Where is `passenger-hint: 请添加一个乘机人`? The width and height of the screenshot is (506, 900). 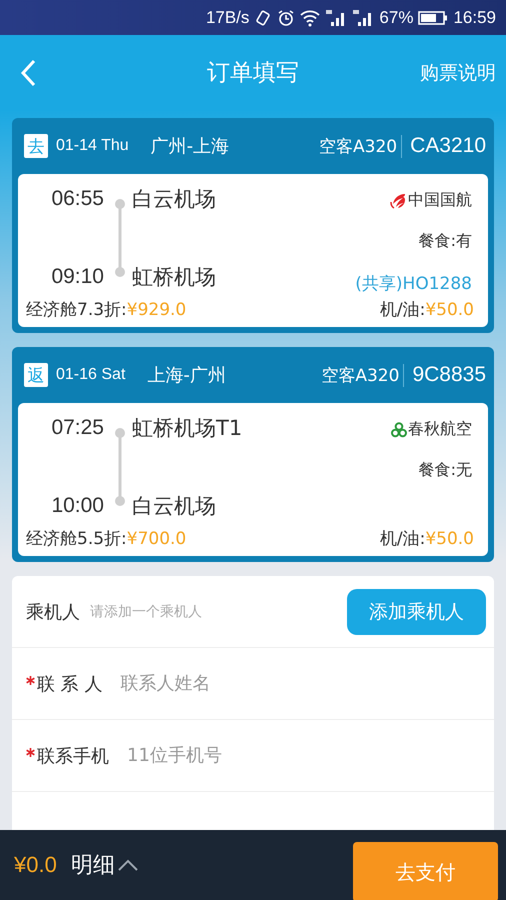
passenger-hint: 请添加一个乘机人 is located at coordinates (146, 611).